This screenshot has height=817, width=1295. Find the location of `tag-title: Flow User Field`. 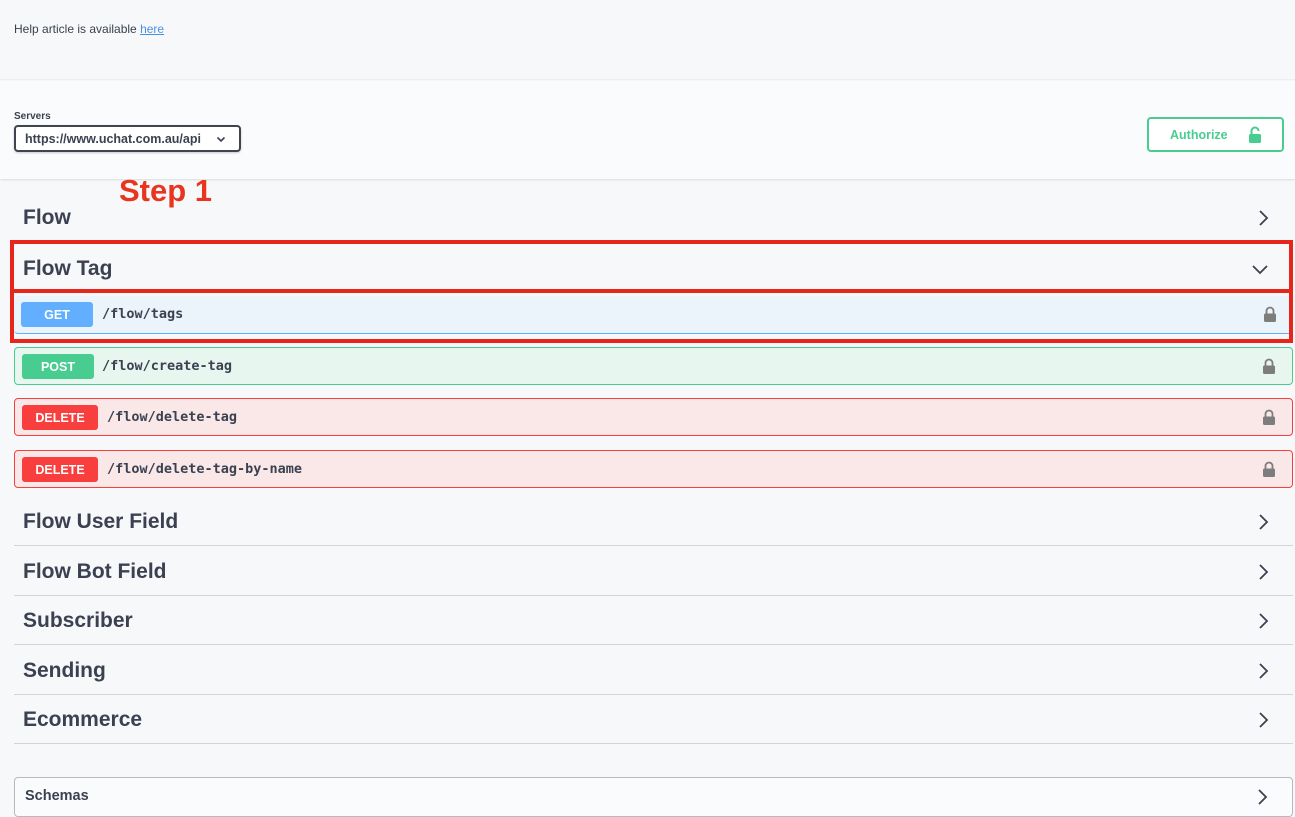

tag-title: Flow User Field is located at coordinates (101, 521).